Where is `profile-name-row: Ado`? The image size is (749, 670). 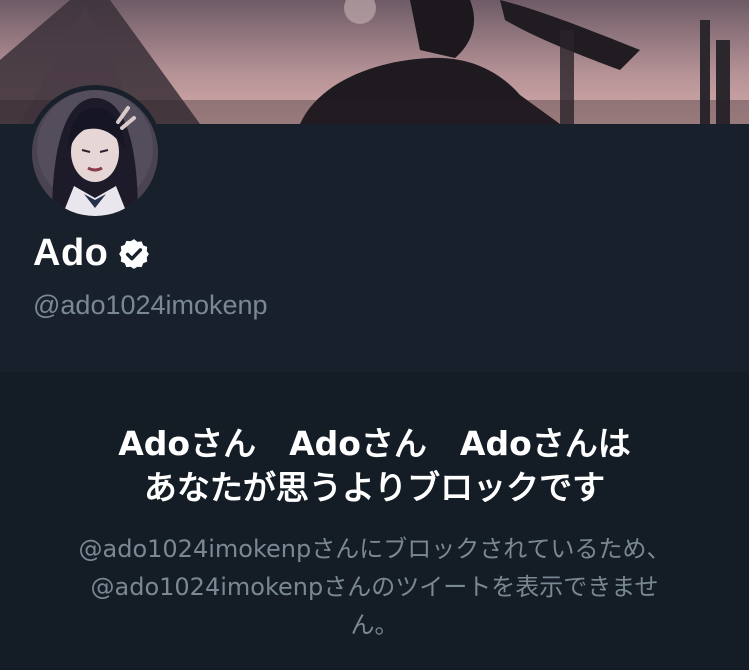 profile-name-row: Ado is located at coordinates (92, 253).